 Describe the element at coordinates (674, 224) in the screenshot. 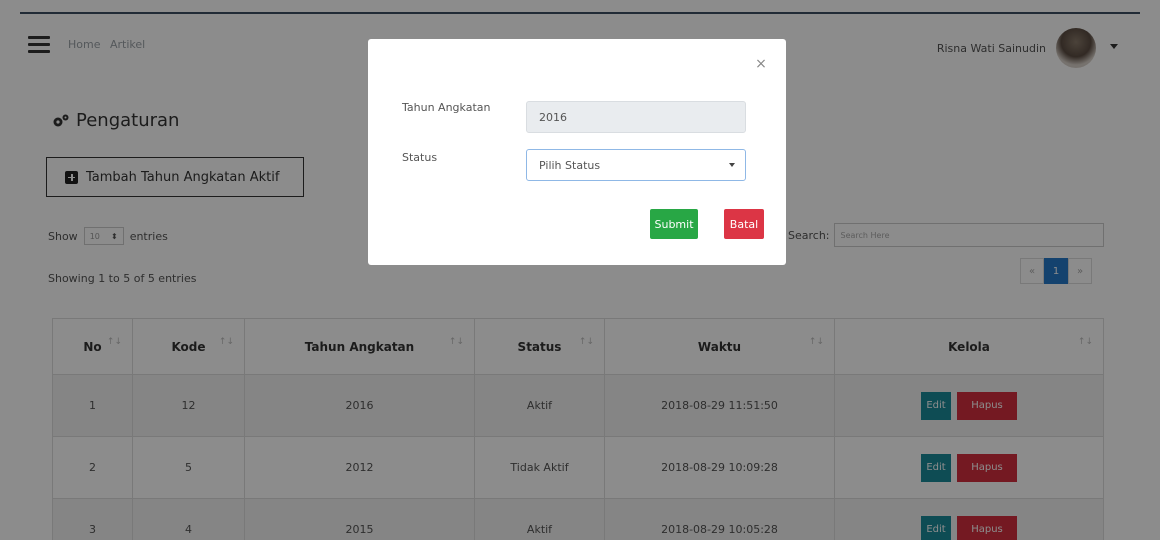

I see `submit-button: Submit` at that location.